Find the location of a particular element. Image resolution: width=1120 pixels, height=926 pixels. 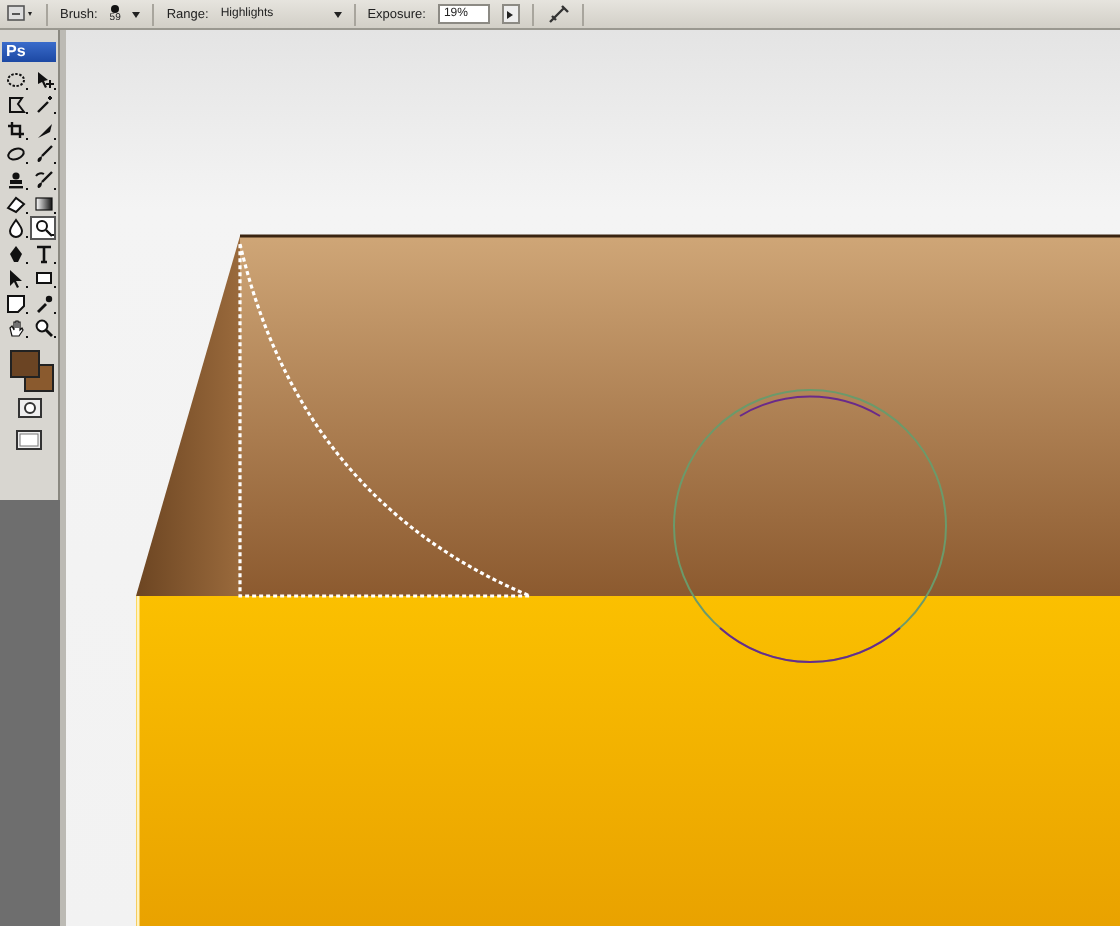

arrow-pointer-icon is located at coordinates (15, 278).